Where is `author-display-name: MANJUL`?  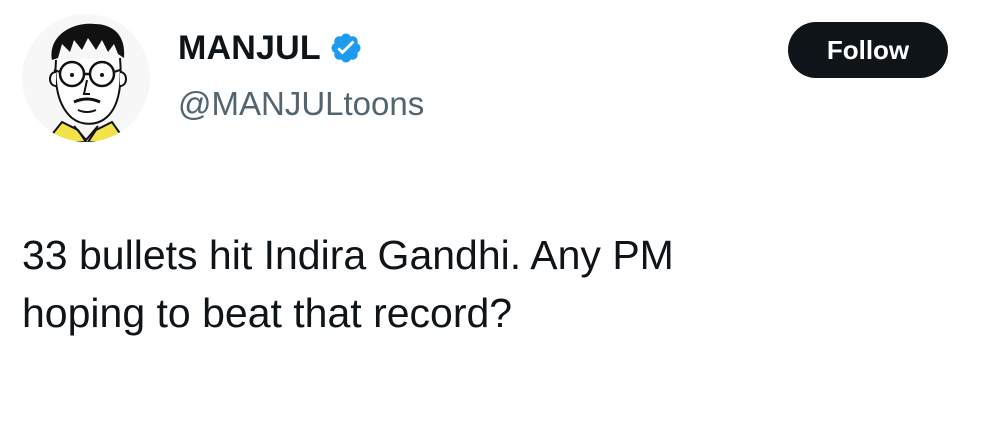 author-display-name: MANJUL is located at coordinates (249, 48).